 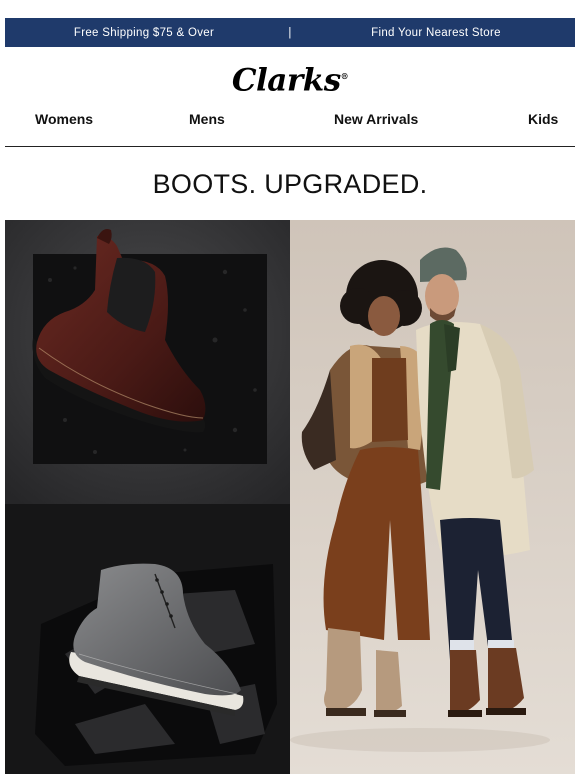 What do you see at coordinates (344, 76) in the screenshot?
I see `registered-mark: ®` at bounding box center [344, 76].